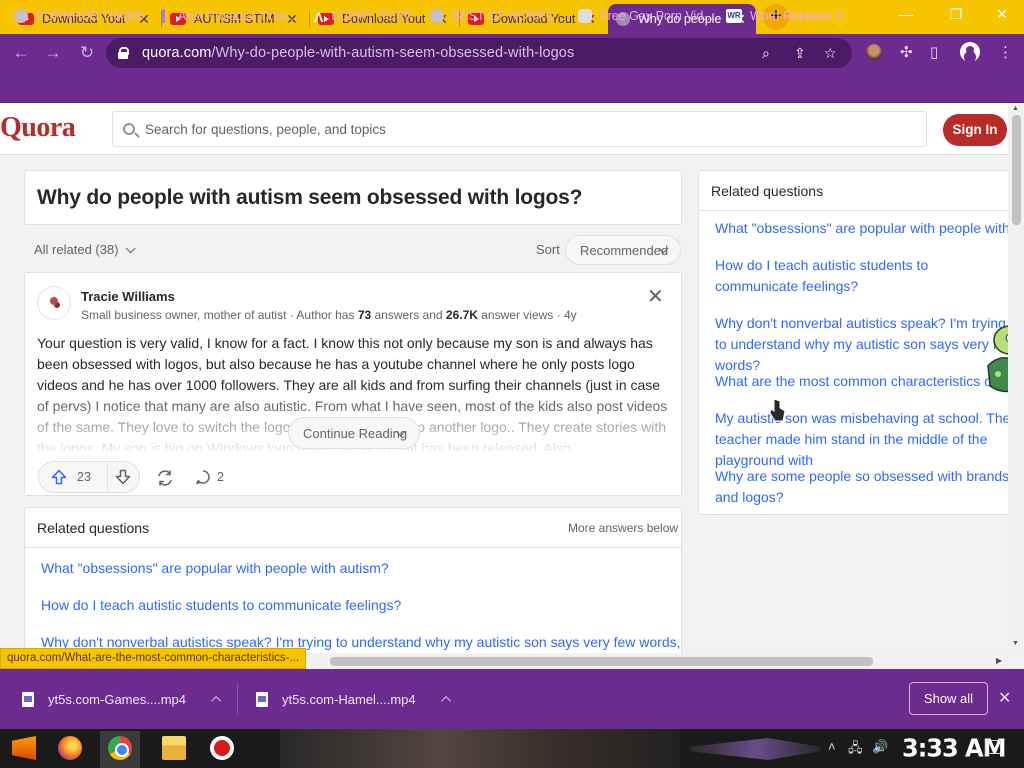 This screenshot has height=768, width=1024. What do you see at coordinates (203, 477) in the screenshot?
I see `comment-icon` at bounding box center [203, 477].